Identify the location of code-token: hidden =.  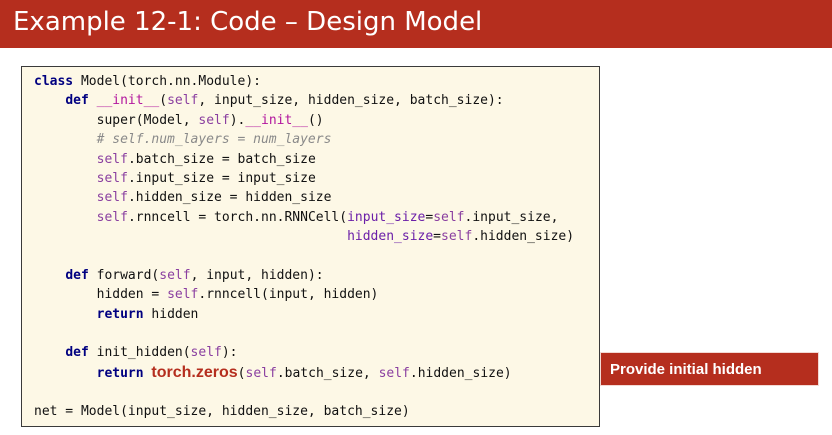
(101, 295).